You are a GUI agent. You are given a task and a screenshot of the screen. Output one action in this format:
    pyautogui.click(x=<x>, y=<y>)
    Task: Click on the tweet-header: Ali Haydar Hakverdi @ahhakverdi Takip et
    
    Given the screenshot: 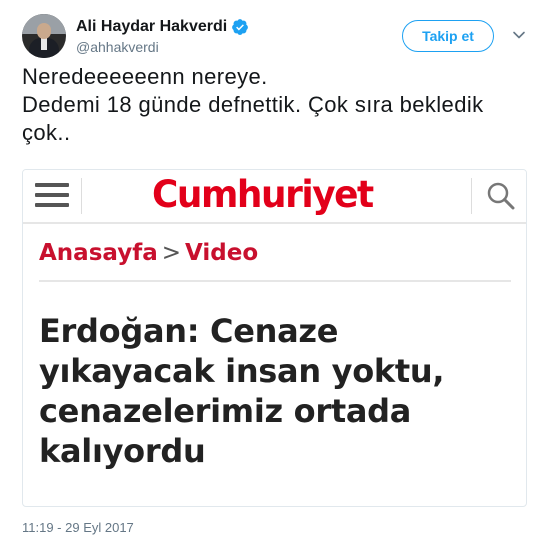 What is the action you would take?
    pyautogui.click(x=274, y=37)
    